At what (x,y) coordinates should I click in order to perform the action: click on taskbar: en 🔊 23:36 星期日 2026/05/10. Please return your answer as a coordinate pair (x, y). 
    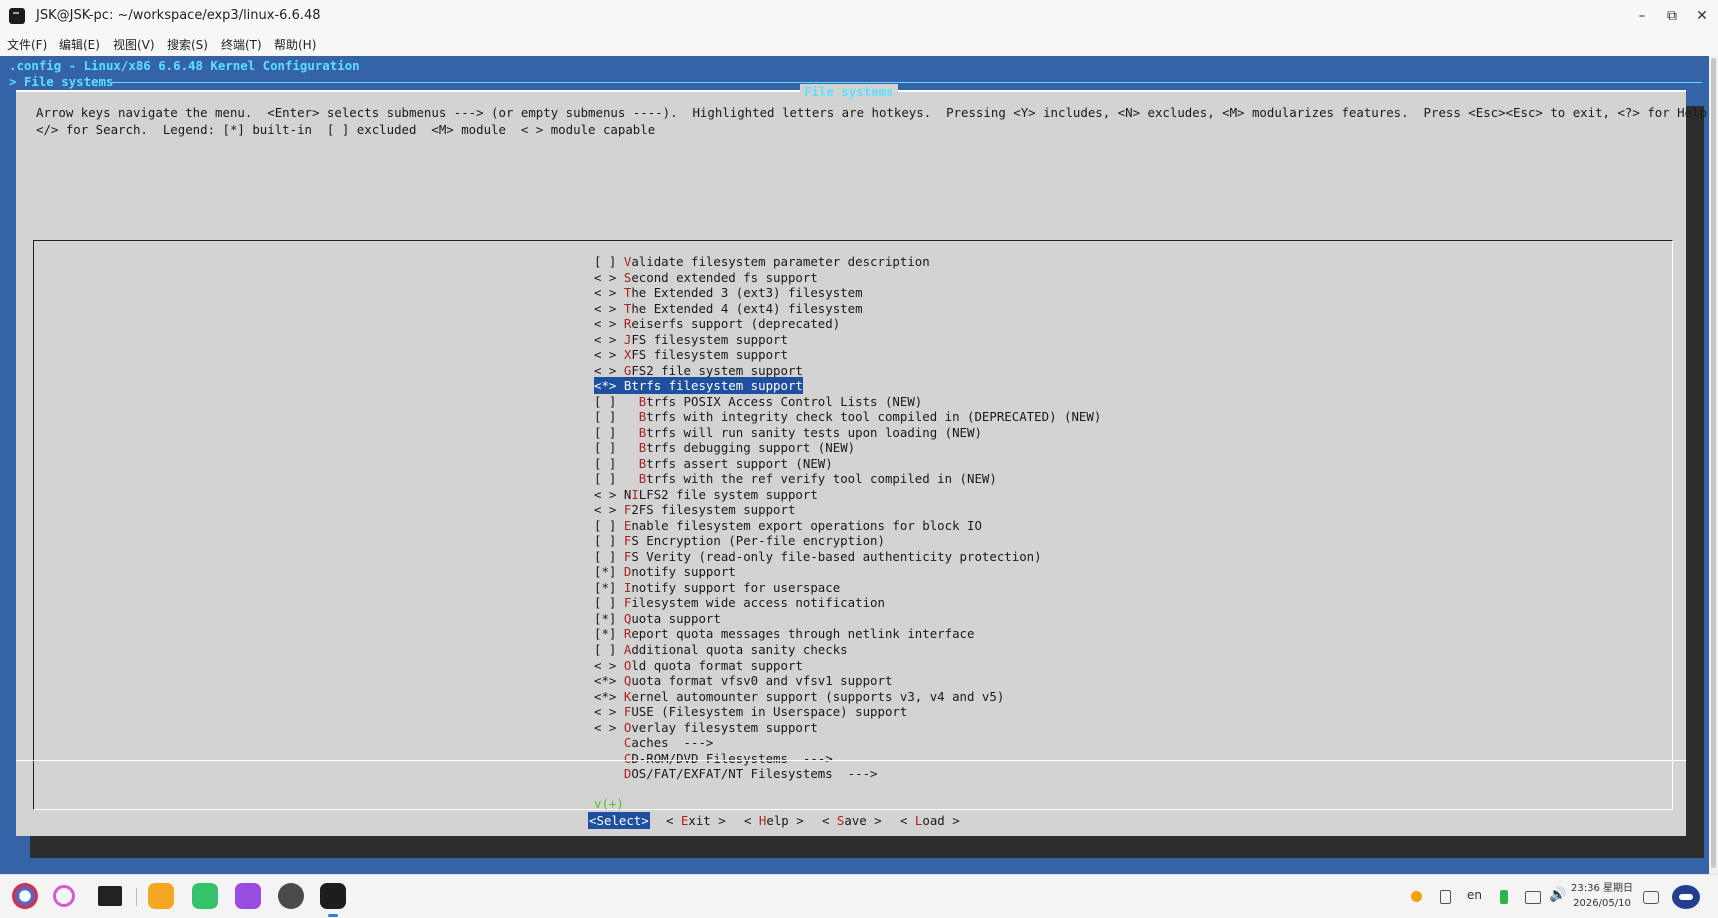
    Looking at the image, I should click on (859, 896).